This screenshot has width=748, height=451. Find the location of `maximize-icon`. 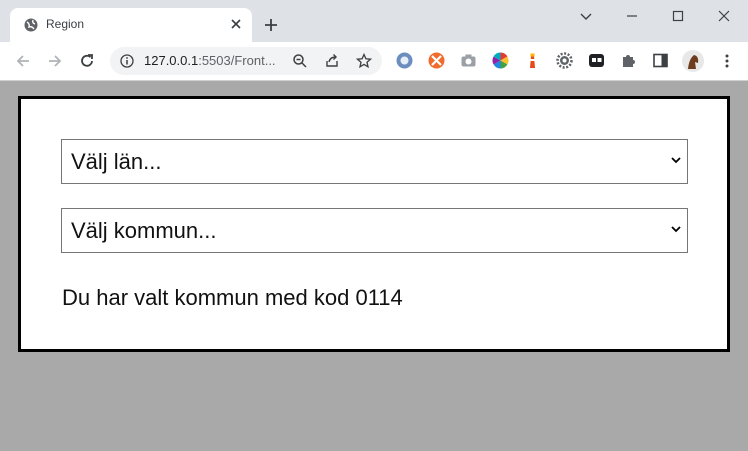

maximize-icon is located at coordinates (678, 16).